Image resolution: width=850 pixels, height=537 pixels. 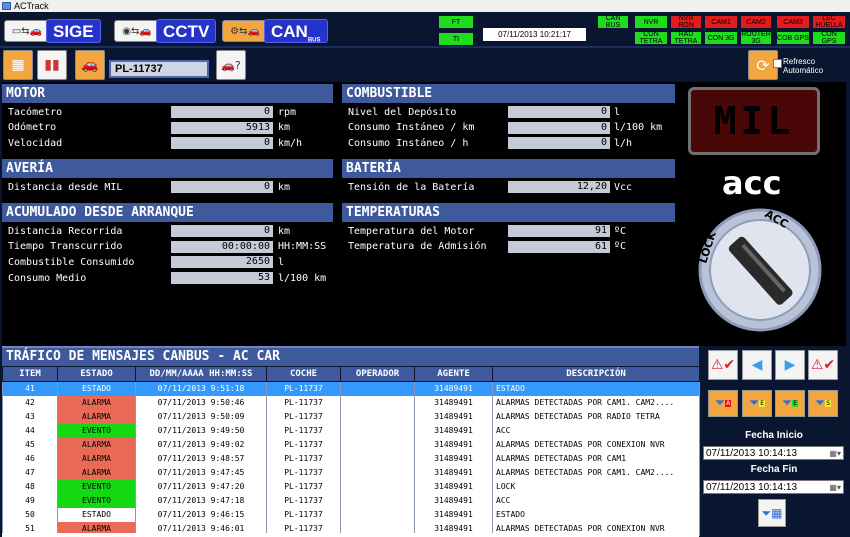 I want to click on combustible-label: Consumo Instáneo / h, so click(x=408, y=143).